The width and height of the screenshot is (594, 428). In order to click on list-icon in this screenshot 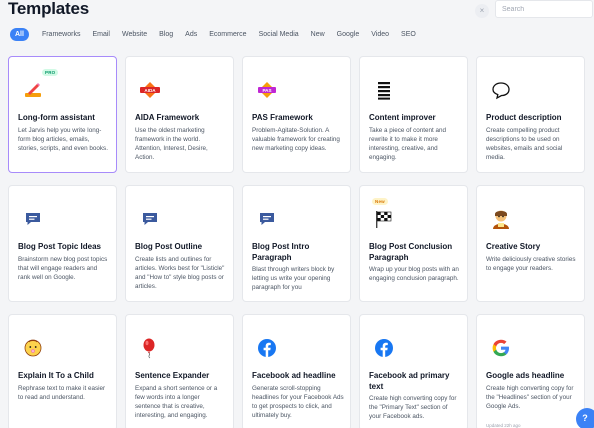, I will do `click(384, 90)`.